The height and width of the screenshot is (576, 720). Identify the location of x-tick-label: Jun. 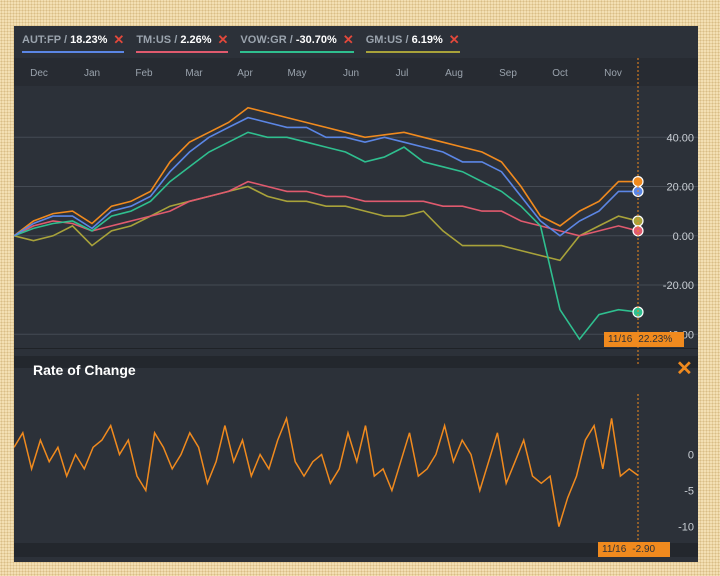
(351, 73).